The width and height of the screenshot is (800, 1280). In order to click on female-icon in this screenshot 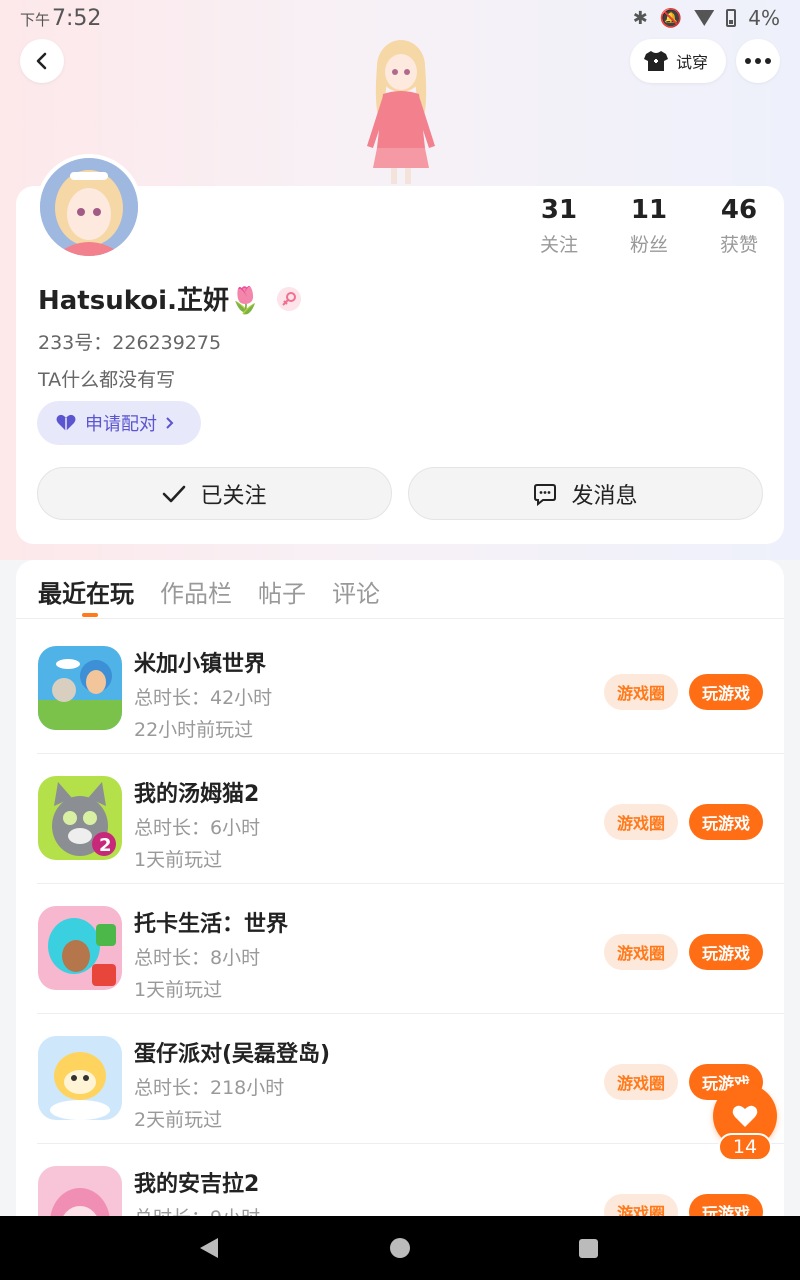, I will do `click(289, 298)`.